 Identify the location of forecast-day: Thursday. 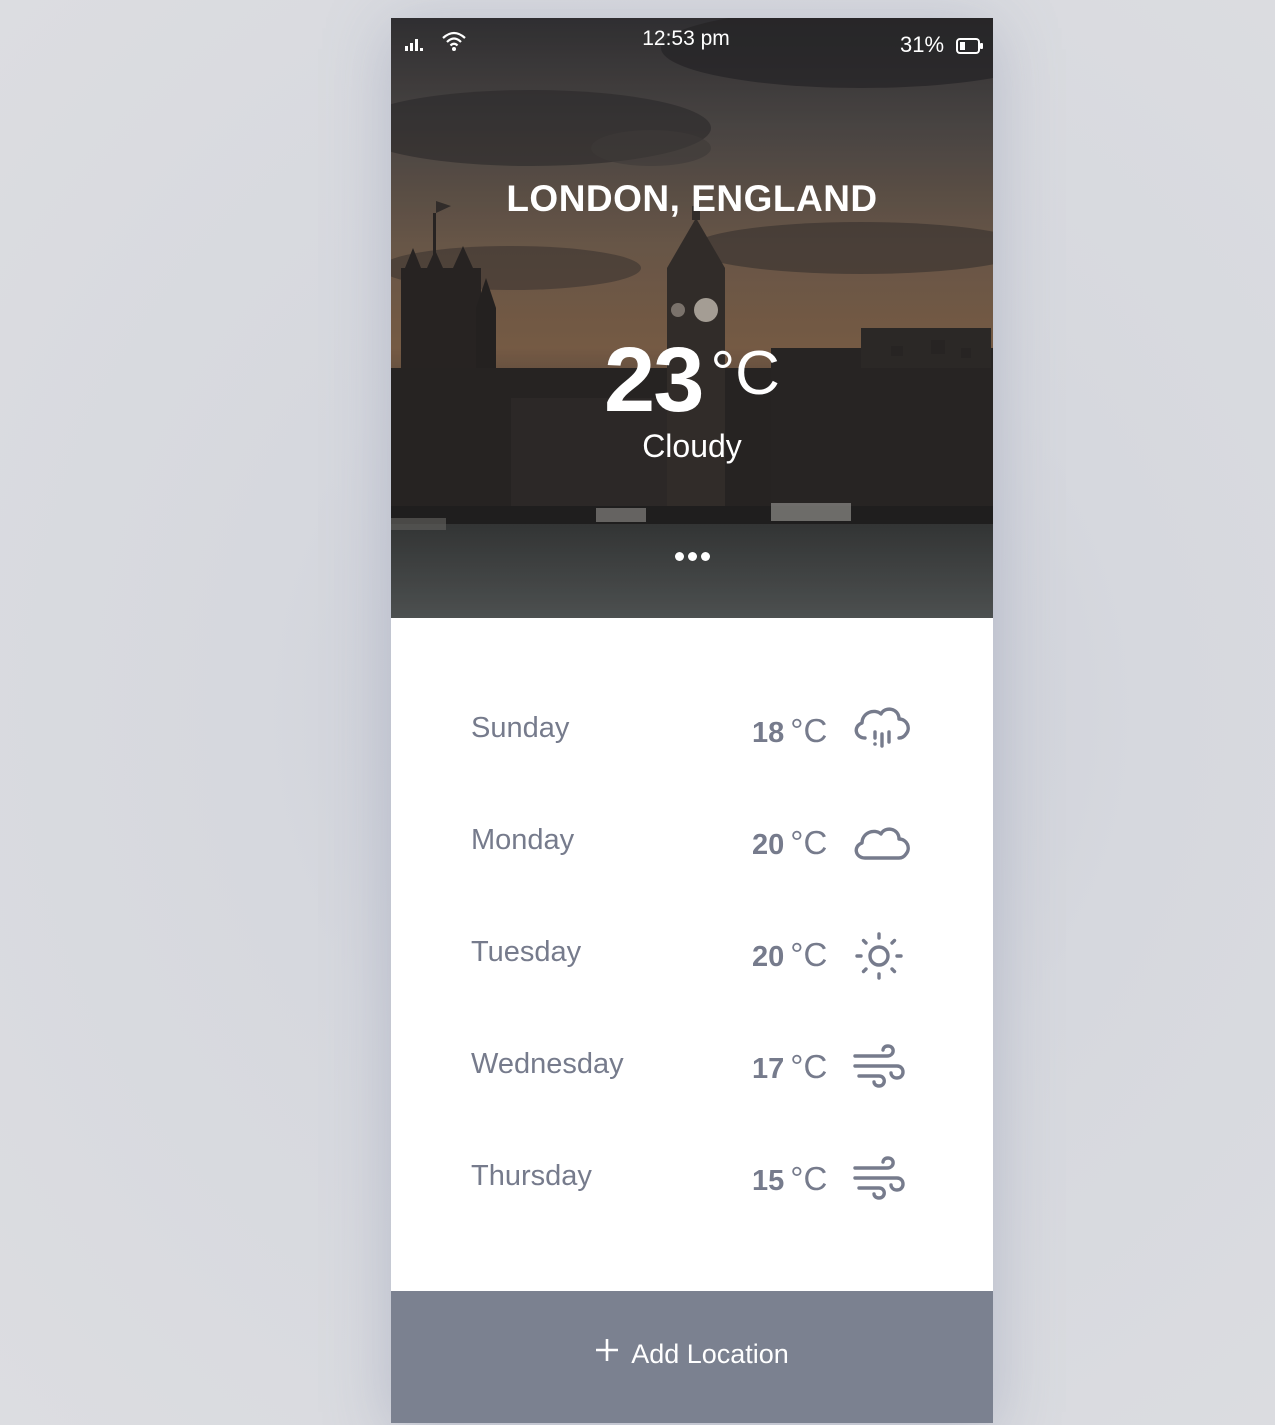
(531, 1176).